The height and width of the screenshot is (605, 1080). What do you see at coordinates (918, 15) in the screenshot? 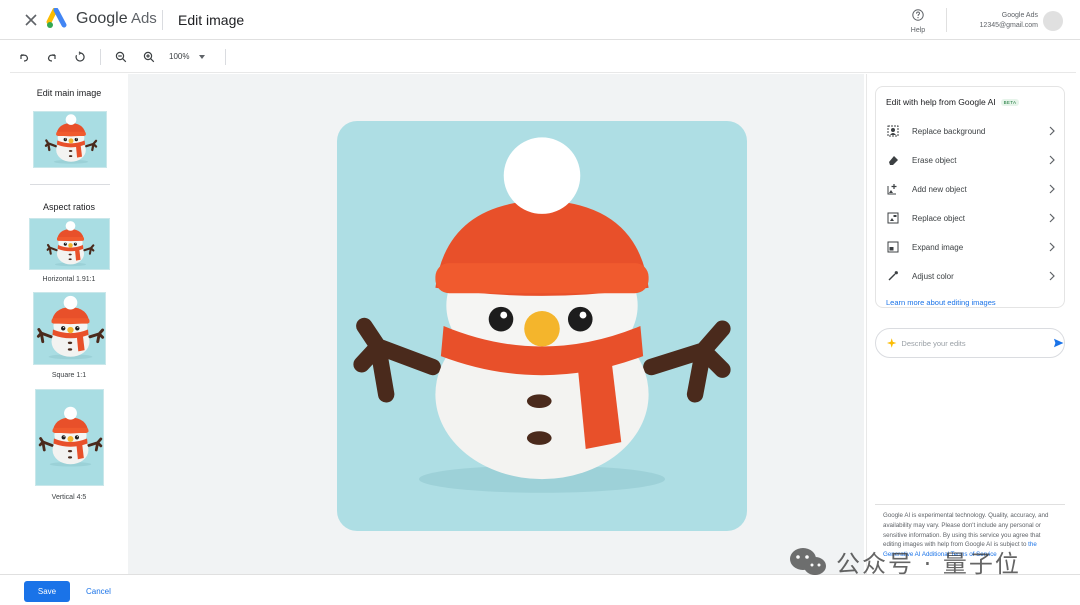
I see `help-icon` at bounding box center [918, 15].